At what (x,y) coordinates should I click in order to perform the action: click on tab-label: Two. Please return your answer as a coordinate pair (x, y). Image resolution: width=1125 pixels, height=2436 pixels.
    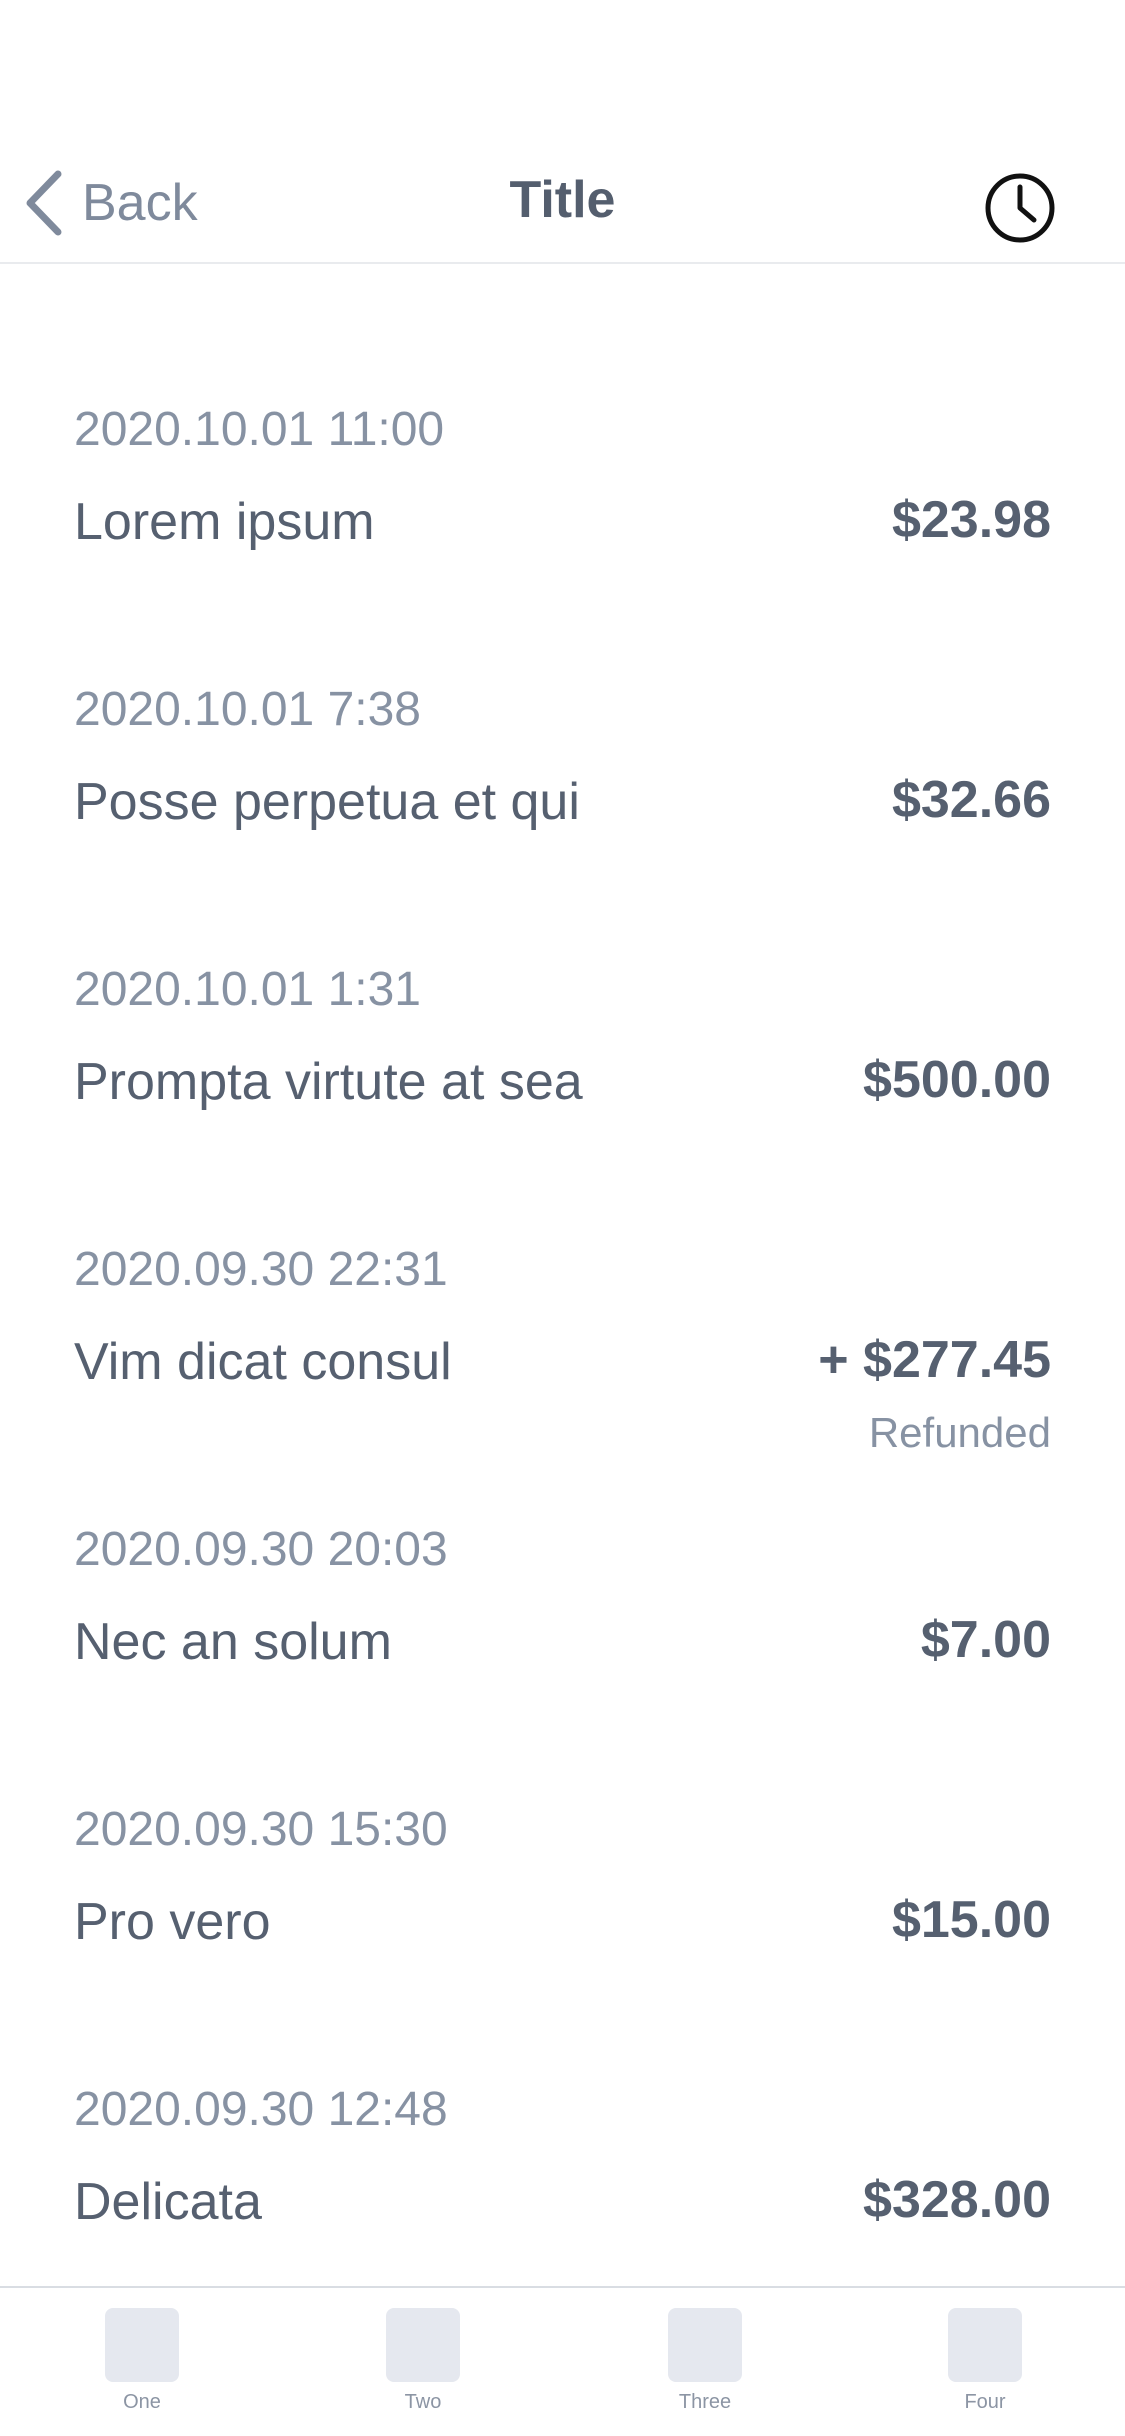
    Looking at the image, I should click on (423, 2402).